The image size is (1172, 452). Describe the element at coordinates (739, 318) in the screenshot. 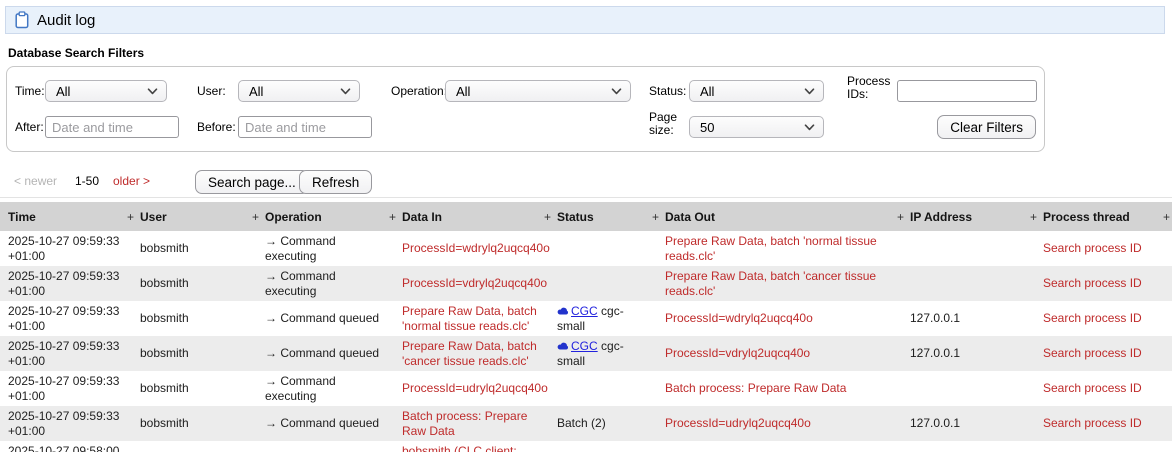

I see `data-out-link: ProcessId=wdrylq2uqcq40o` at that location.